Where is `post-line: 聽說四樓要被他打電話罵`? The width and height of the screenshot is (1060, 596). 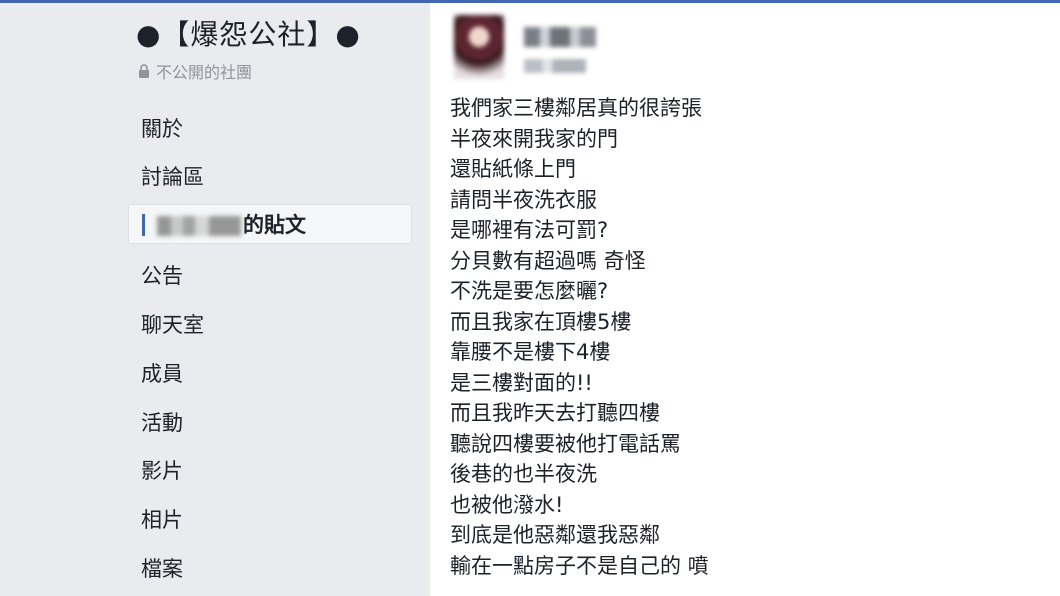
post-line: 聽說四樓要被他打電話罵 is located at coordinates (565, 443).